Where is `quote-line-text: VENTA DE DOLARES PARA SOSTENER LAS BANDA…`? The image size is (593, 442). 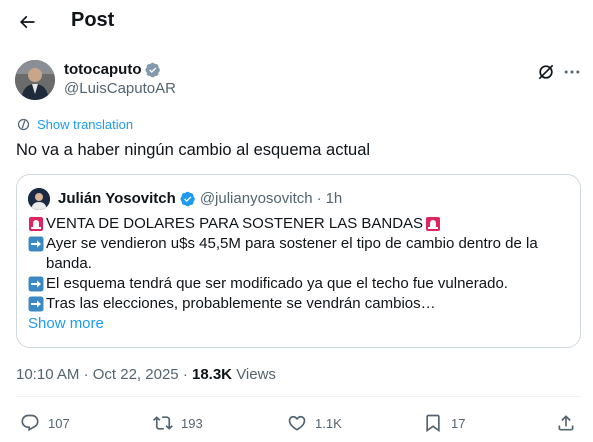
quote-line-text: VENTA DE DOLARES PARA SOSTENER LAS BANDA… is located at coordinates (235, 223).